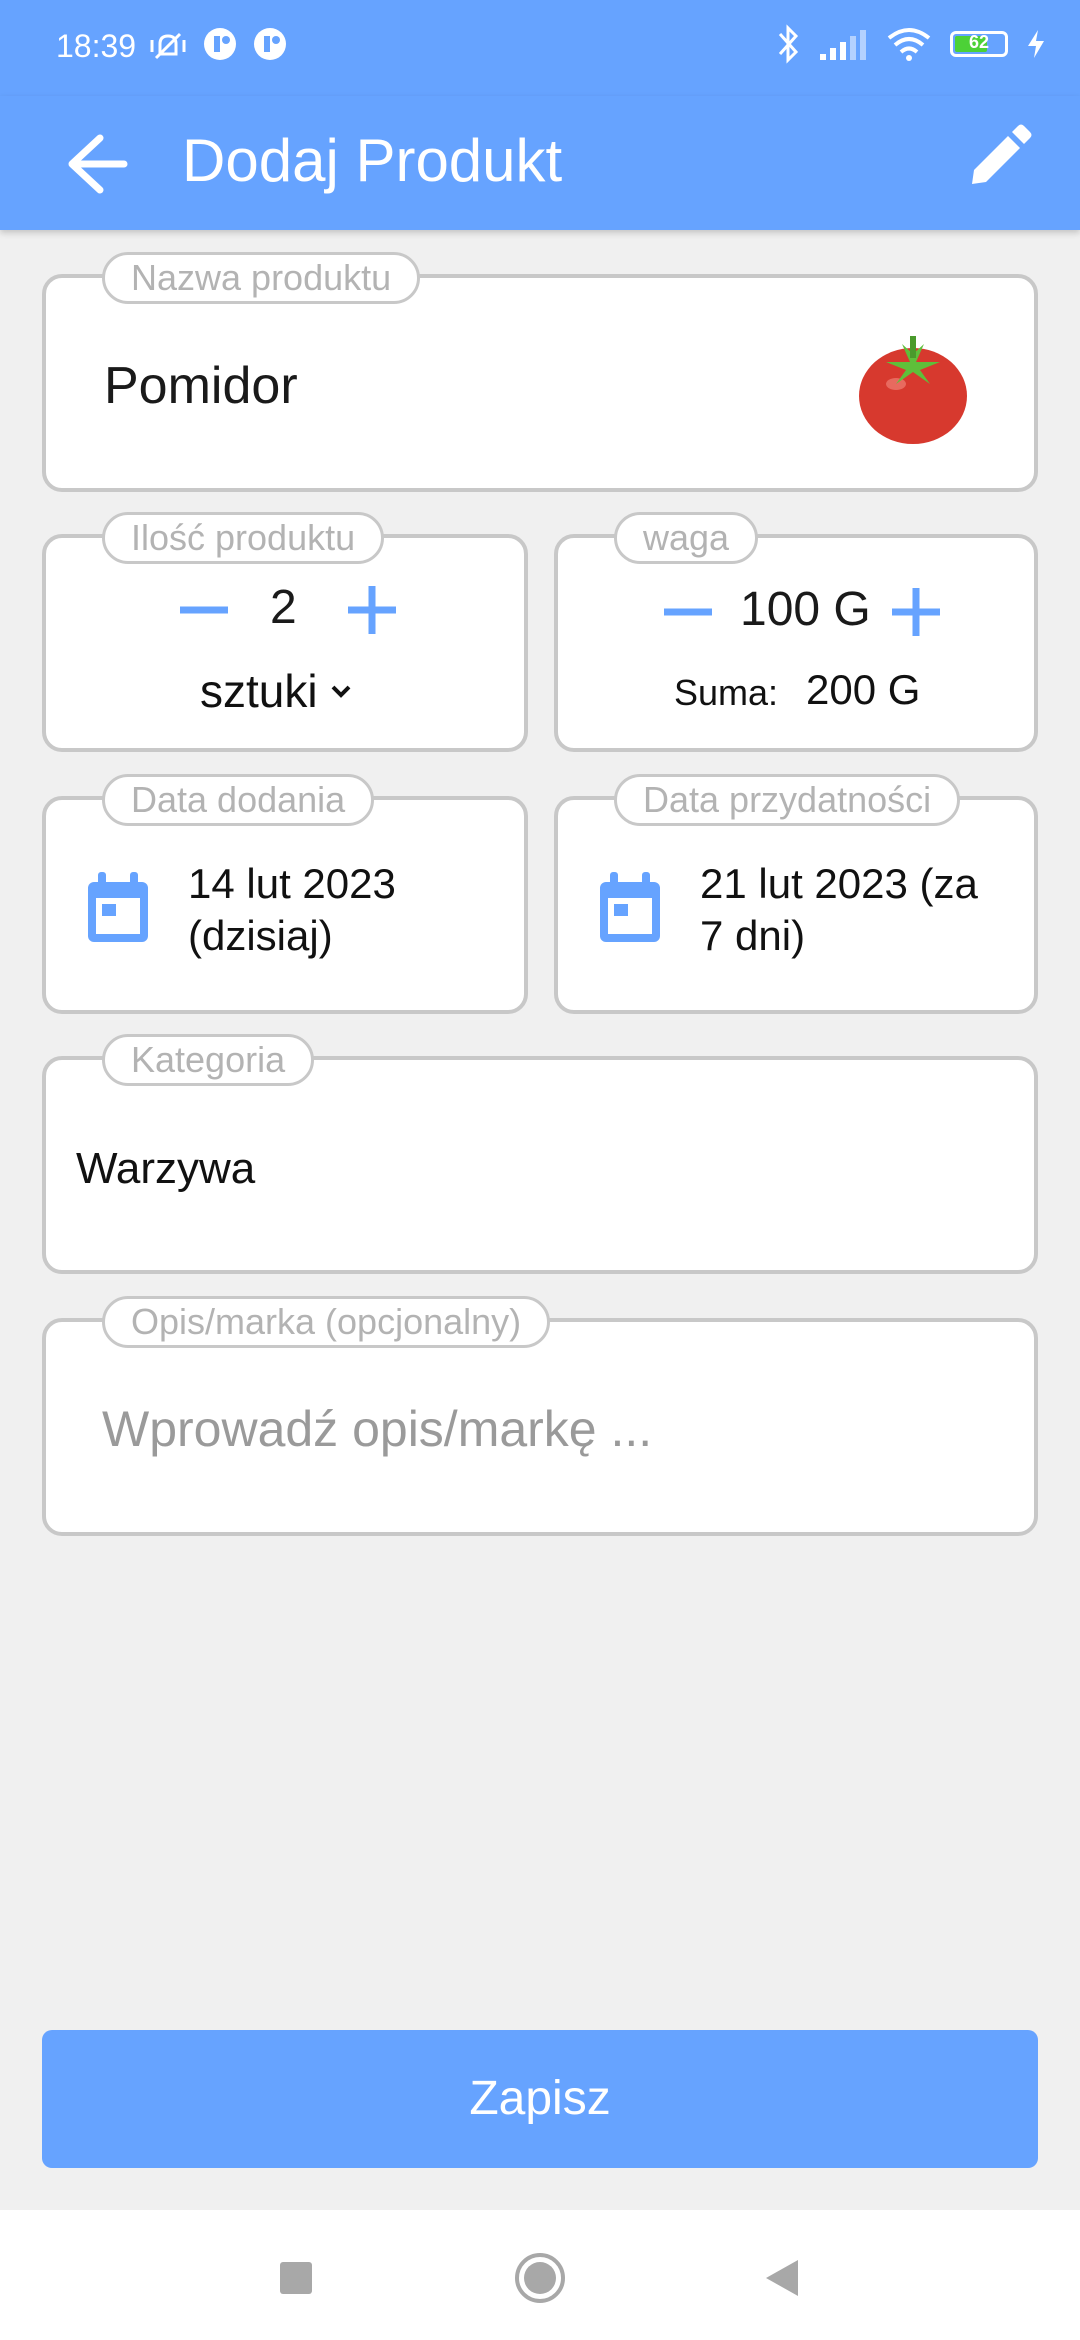 The height and width of the screenshot is (2340, 1080). I want to click on weight-field: waga 100 G Suma: 200 G, so click(796, 632).